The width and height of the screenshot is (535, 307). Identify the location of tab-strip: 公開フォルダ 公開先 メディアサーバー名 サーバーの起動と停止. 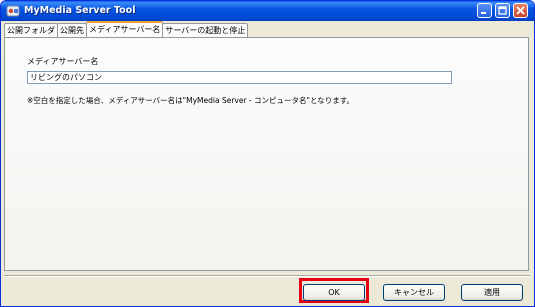
(126, 29).